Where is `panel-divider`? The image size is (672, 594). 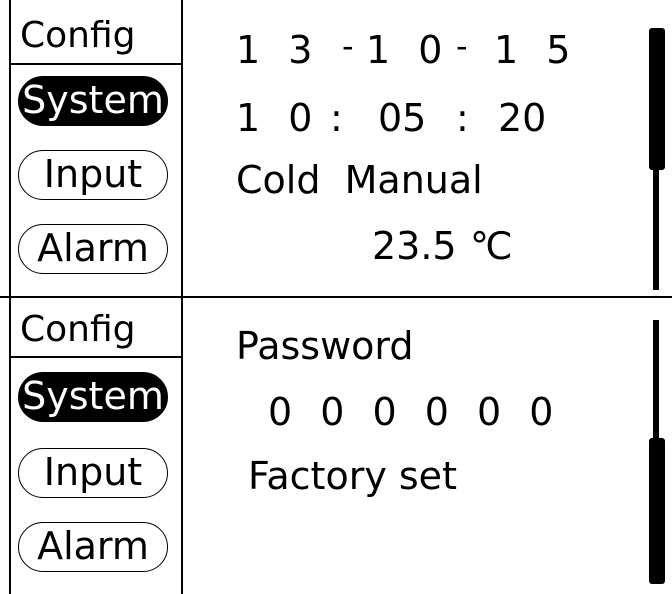
panel-divider is located at coordinates (336, 297).